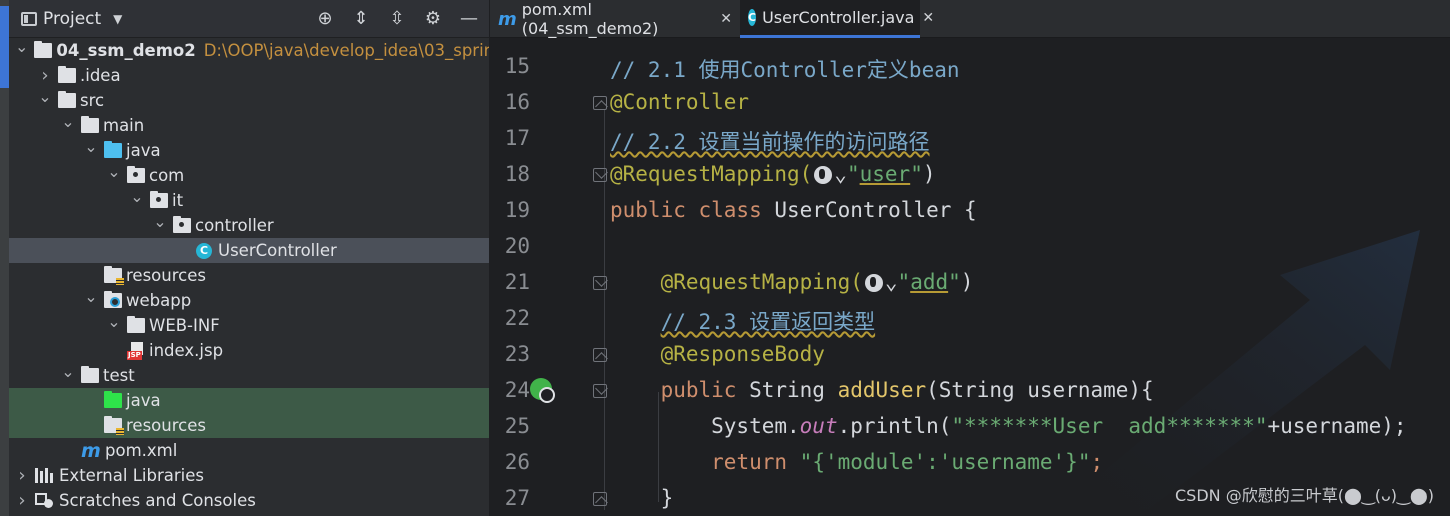 The height and width of the screenshot is (516, 1450). I want to click on tab-label: pom.xml (04_ssm_demo2), so click(590, 19).